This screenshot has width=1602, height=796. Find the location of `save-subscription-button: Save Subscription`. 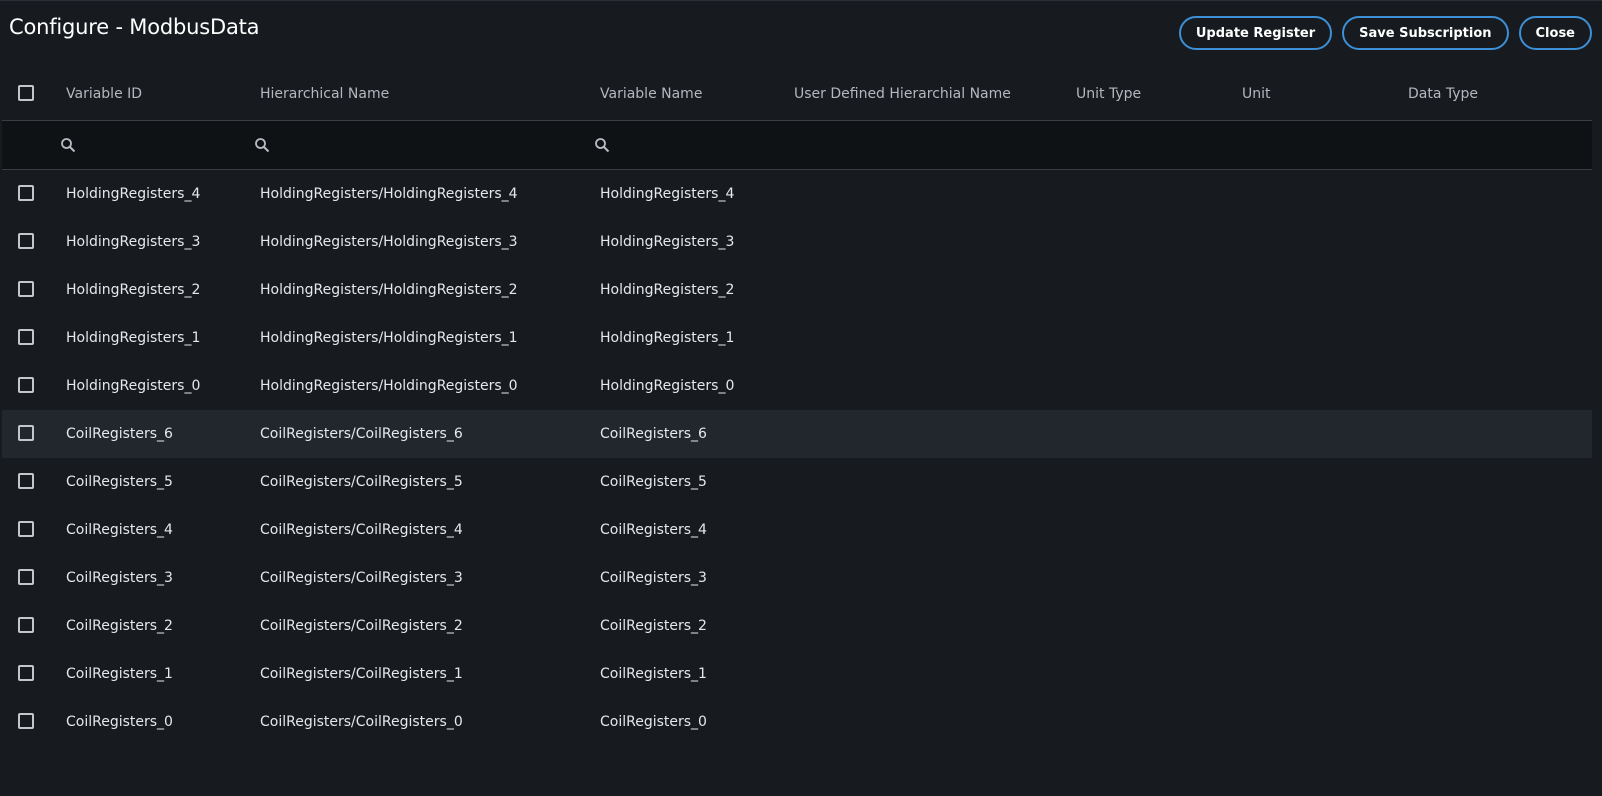

save-subscription-button: Save Subscription is located at coordinates (1425, 33).